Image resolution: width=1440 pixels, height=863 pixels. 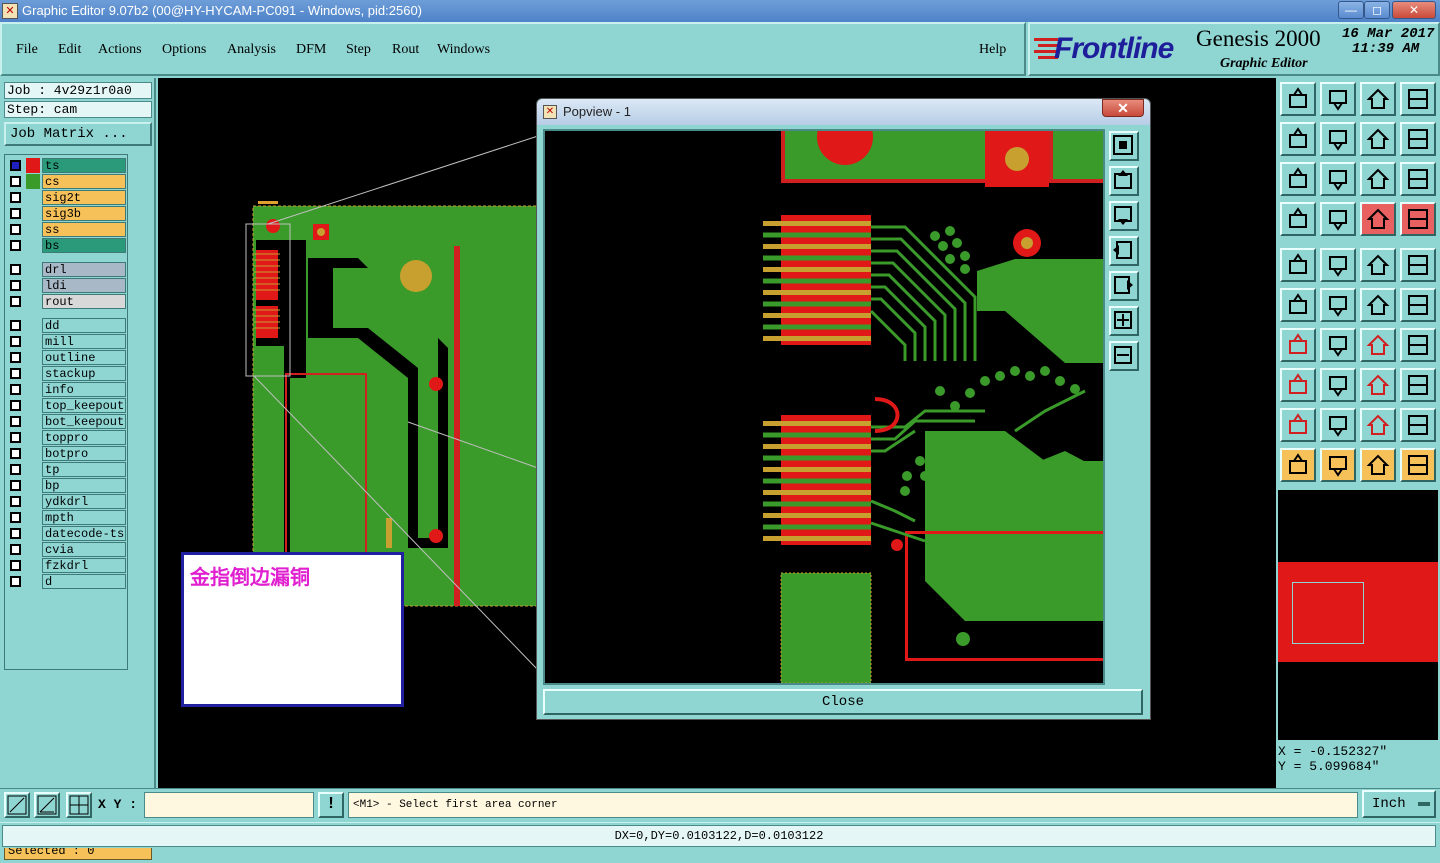 What do you see at coordinates (67, 269) in the screenshot?
I see `layer-row-drl: drl` at bounding box center [67, 269].